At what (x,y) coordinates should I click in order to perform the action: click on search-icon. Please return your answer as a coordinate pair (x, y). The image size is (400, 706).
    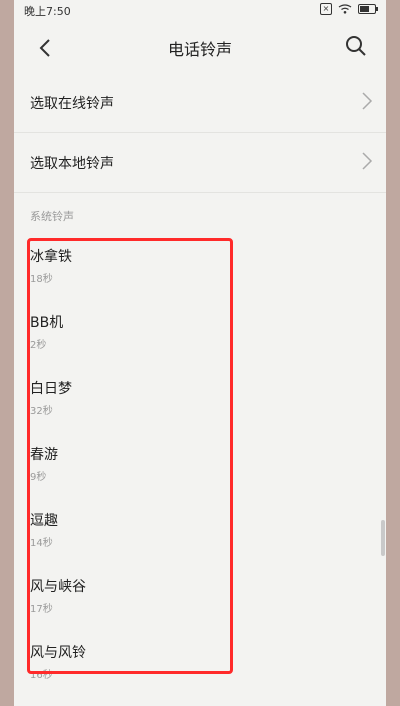
    Looking at the image, I should click on (356, 46).